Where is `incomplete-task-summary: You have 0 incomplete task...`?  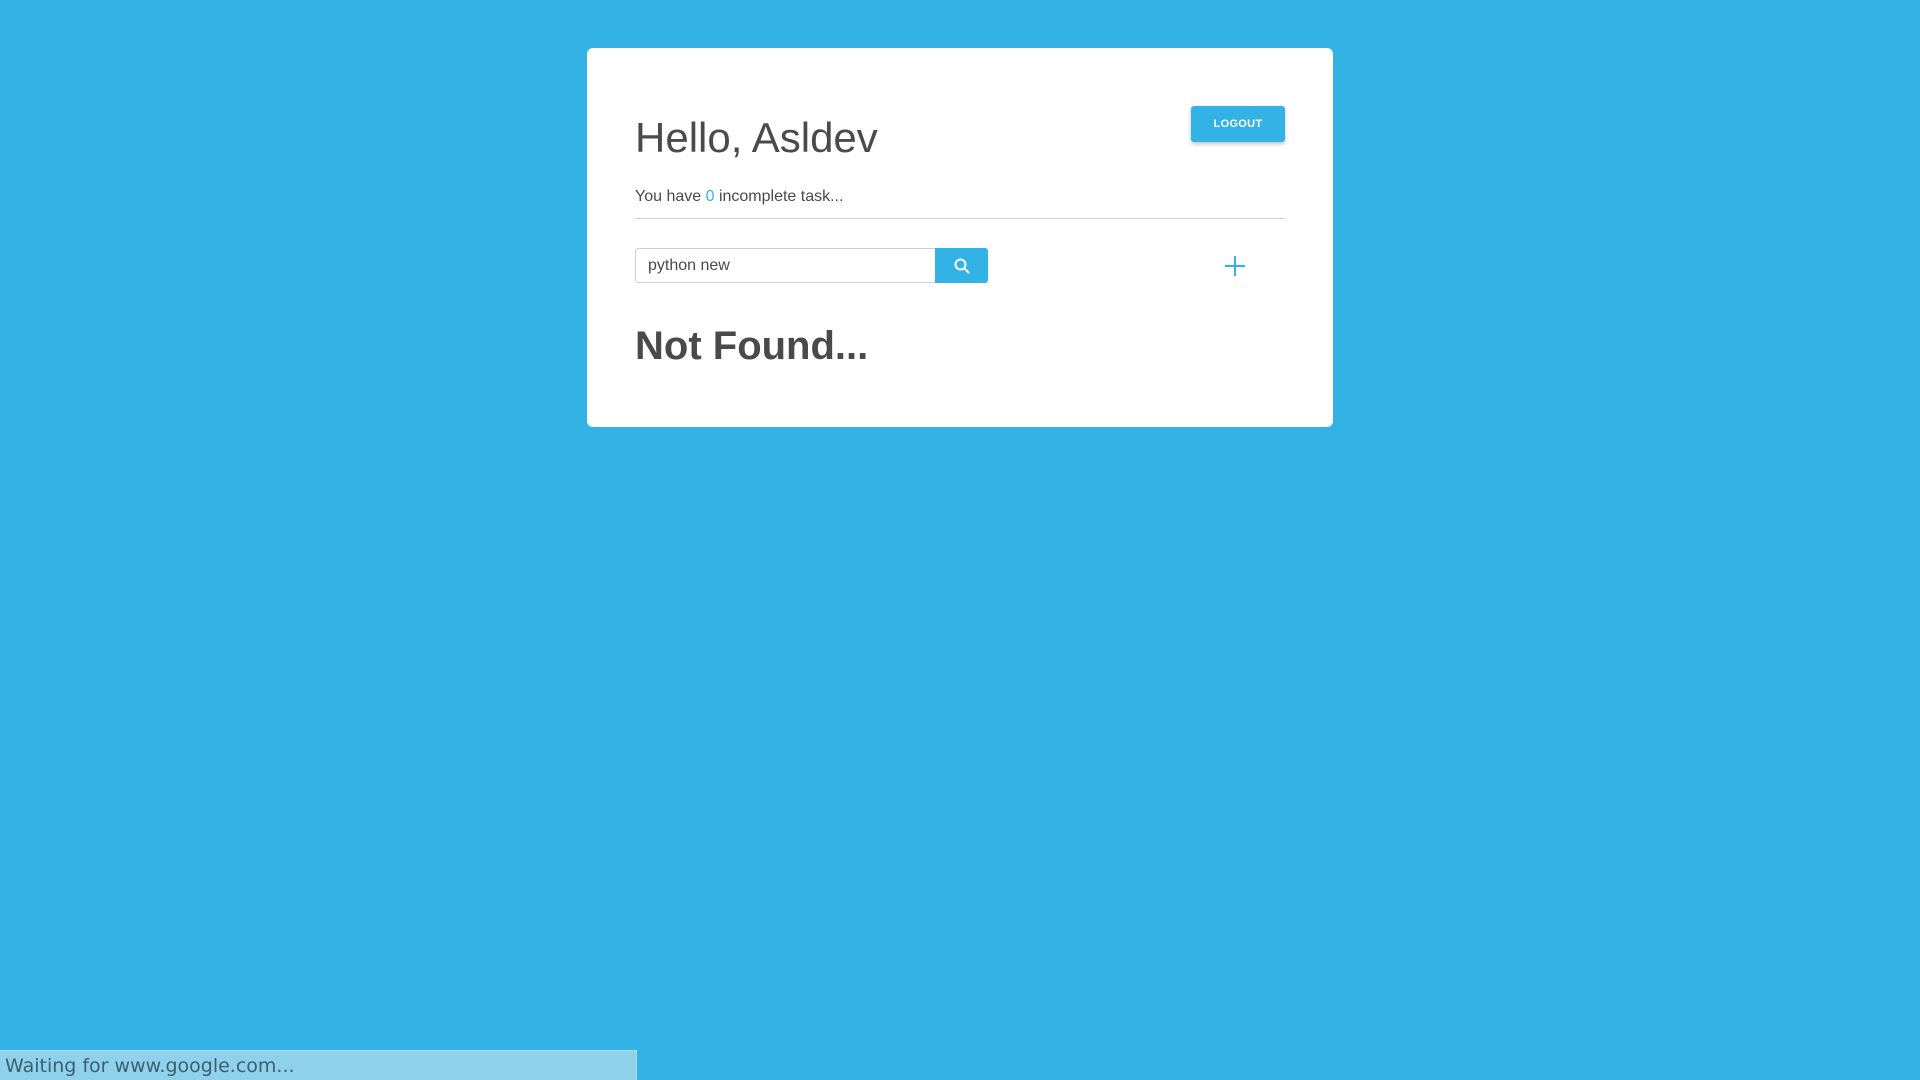 incomplete-task-summary: You have 0 incomplete task... is located at coordinates (739, 197).